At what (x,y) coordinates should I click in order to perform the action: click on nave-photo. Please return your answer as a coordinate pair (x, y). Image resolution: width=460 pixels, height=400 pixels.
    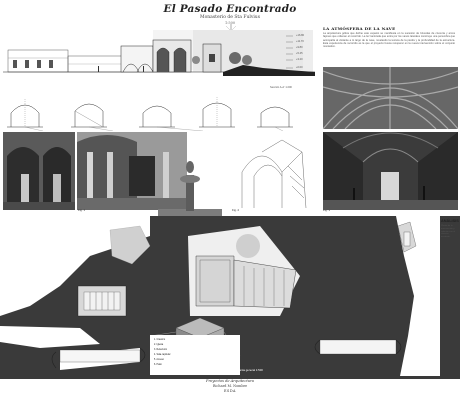
    Looking at the image, I should click on (390, 171).